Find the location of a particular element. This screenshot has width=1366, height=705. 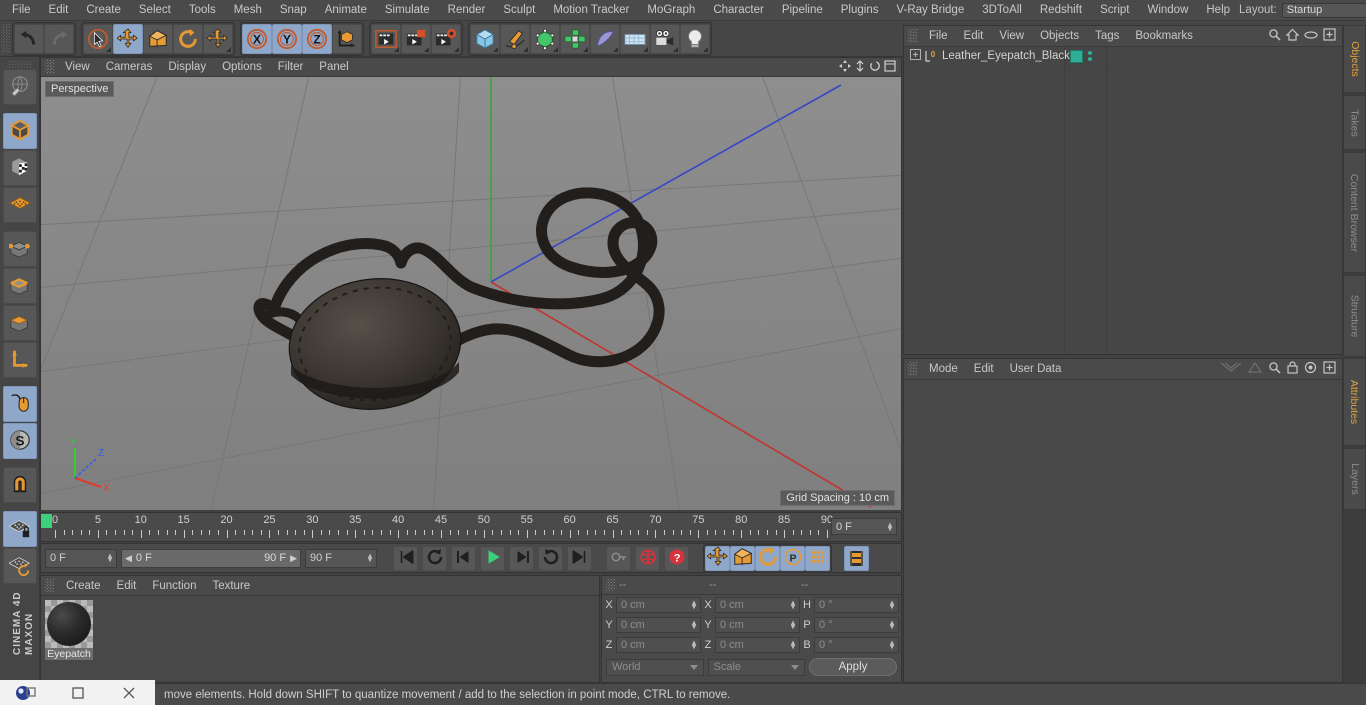

rotation-key-button is located at coordinates (767, 558).